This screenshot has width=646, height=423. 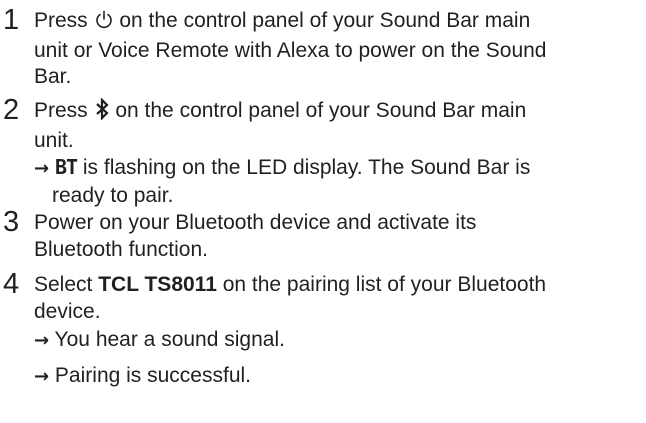 I want to click on step-number: 4, so click(x=11, y=284).